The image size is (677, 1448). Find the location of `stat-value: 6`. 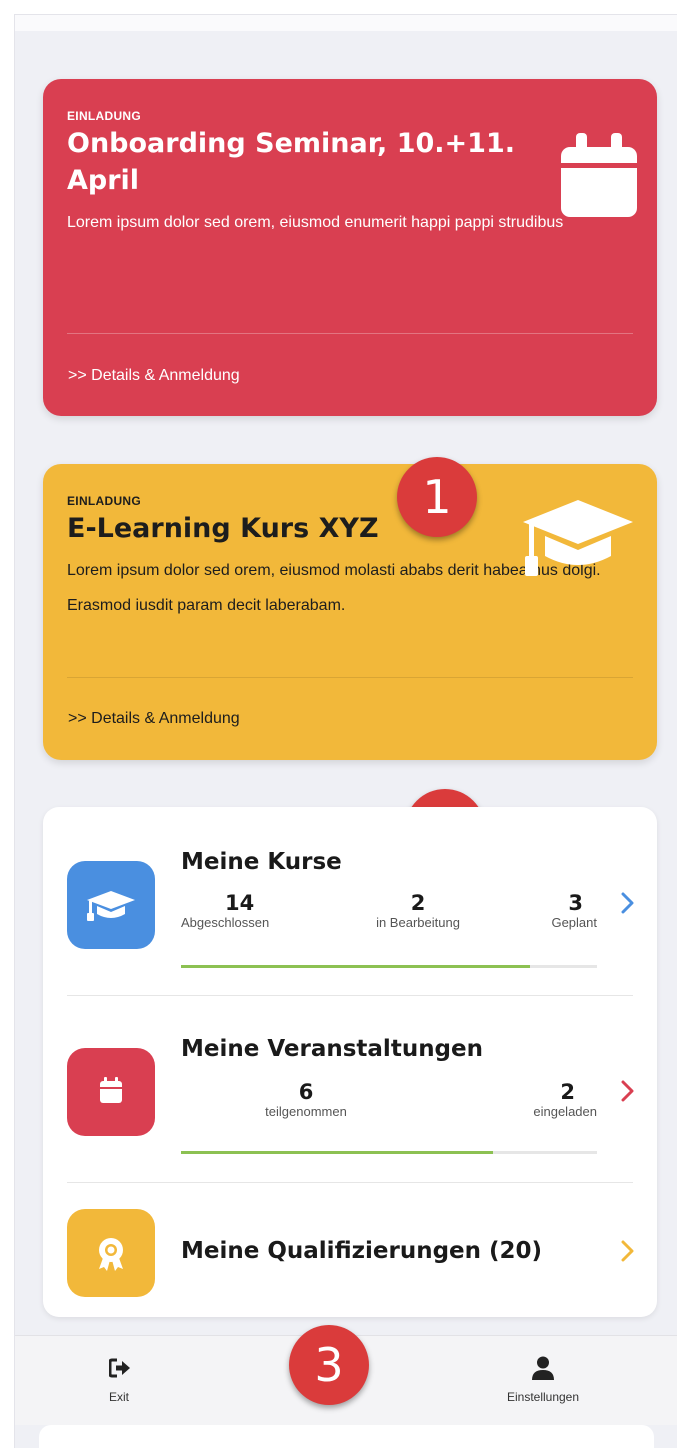

stat-value: 6 is located at coordinates (306, 1092).